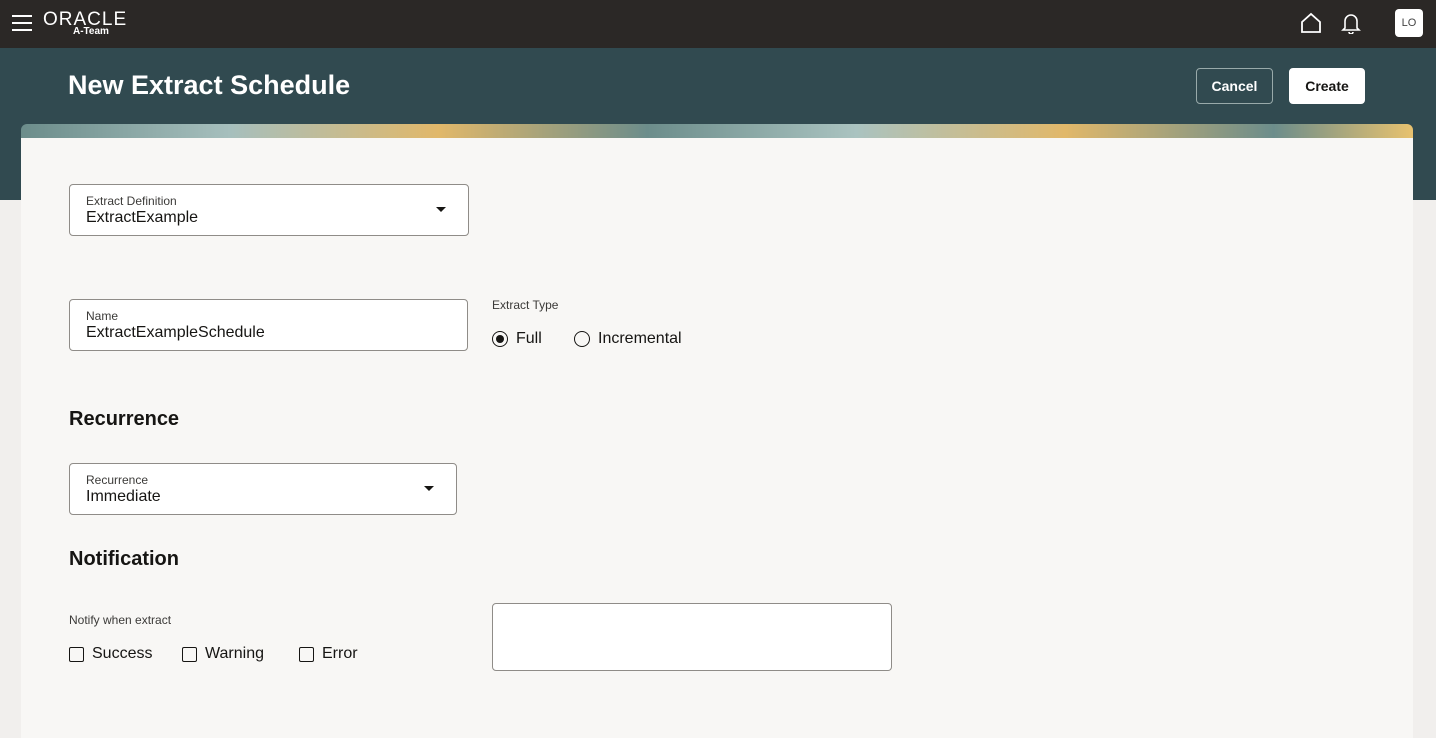 The height and width of the screenshot is (738, 1436). I want to click on option-label: Incremental, so click(640, 338).